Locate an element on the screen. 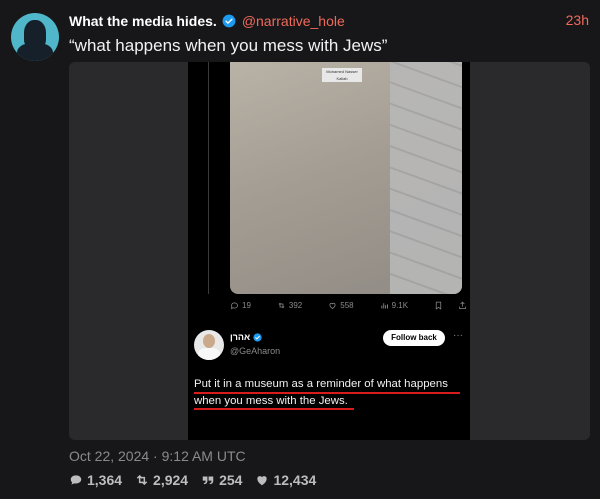  embedded-like-count: 558 is located at coordinates (341, 305).